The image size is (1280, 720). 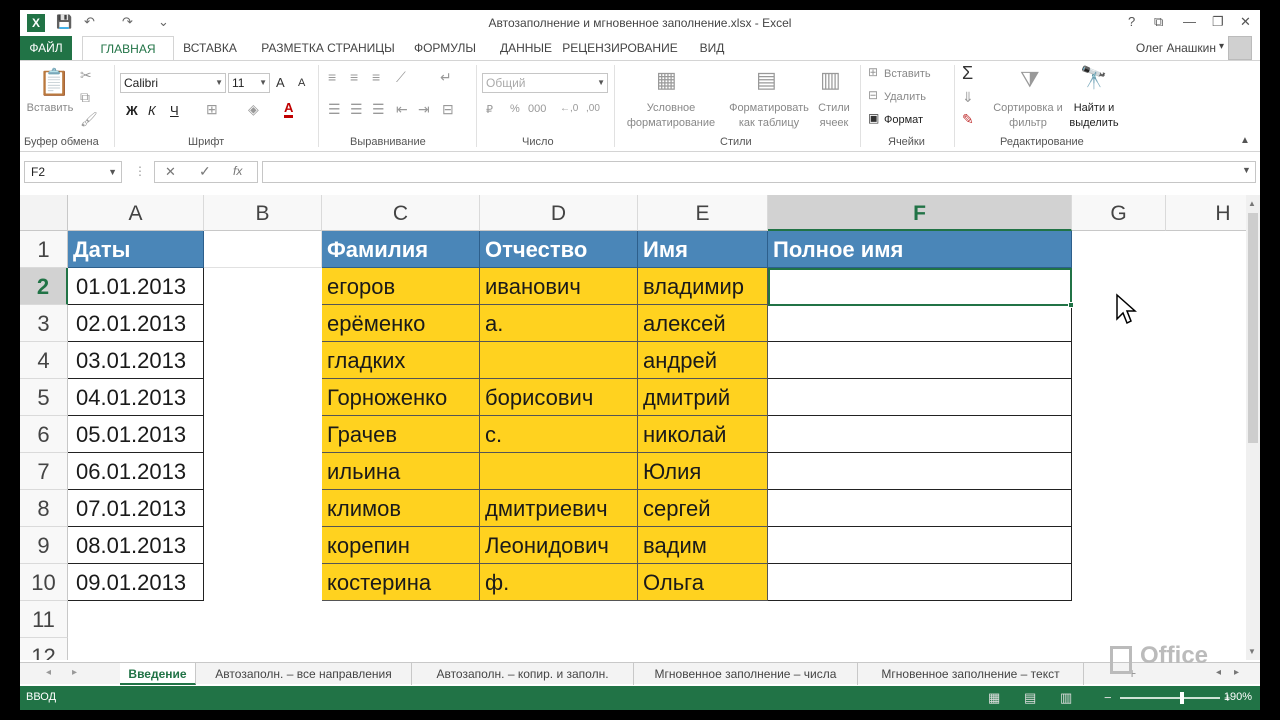 What do you see at coordinates (446, 77) in the screenshot?
I see `wrap-text-icon: ↵` at bounding box center [446, 77].